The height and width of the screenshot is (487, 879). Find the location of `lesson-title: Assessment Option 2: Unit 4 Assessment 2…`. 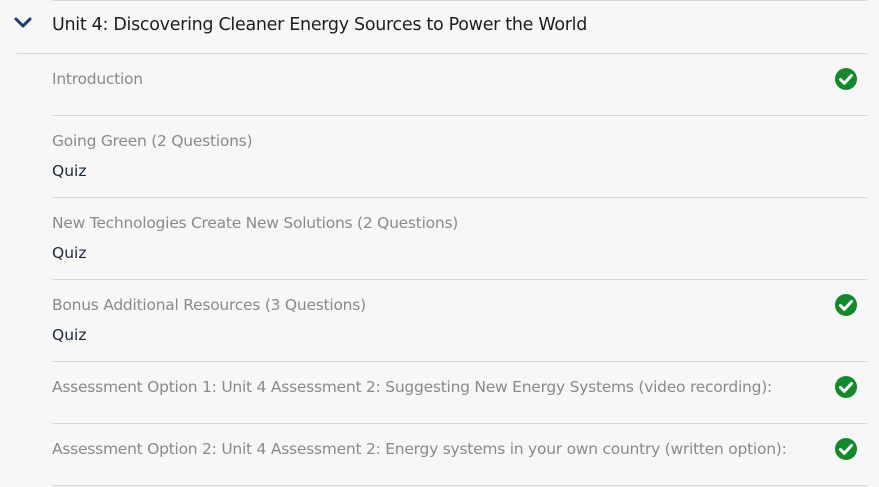

lesson-title: Assessment Option 2: Unit 4 Assessment 2… is located at coordinates (419, 449).